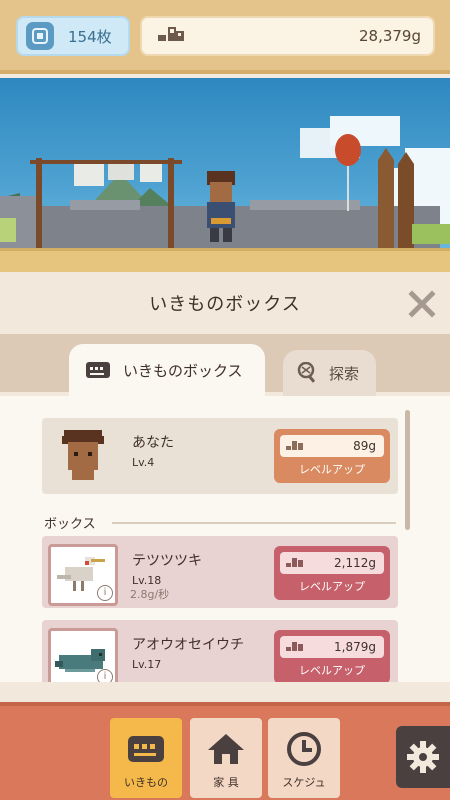 The height and width of the screenshot is (800, 450). I want to click on section-label-box: ボックス, so click(70, 524).